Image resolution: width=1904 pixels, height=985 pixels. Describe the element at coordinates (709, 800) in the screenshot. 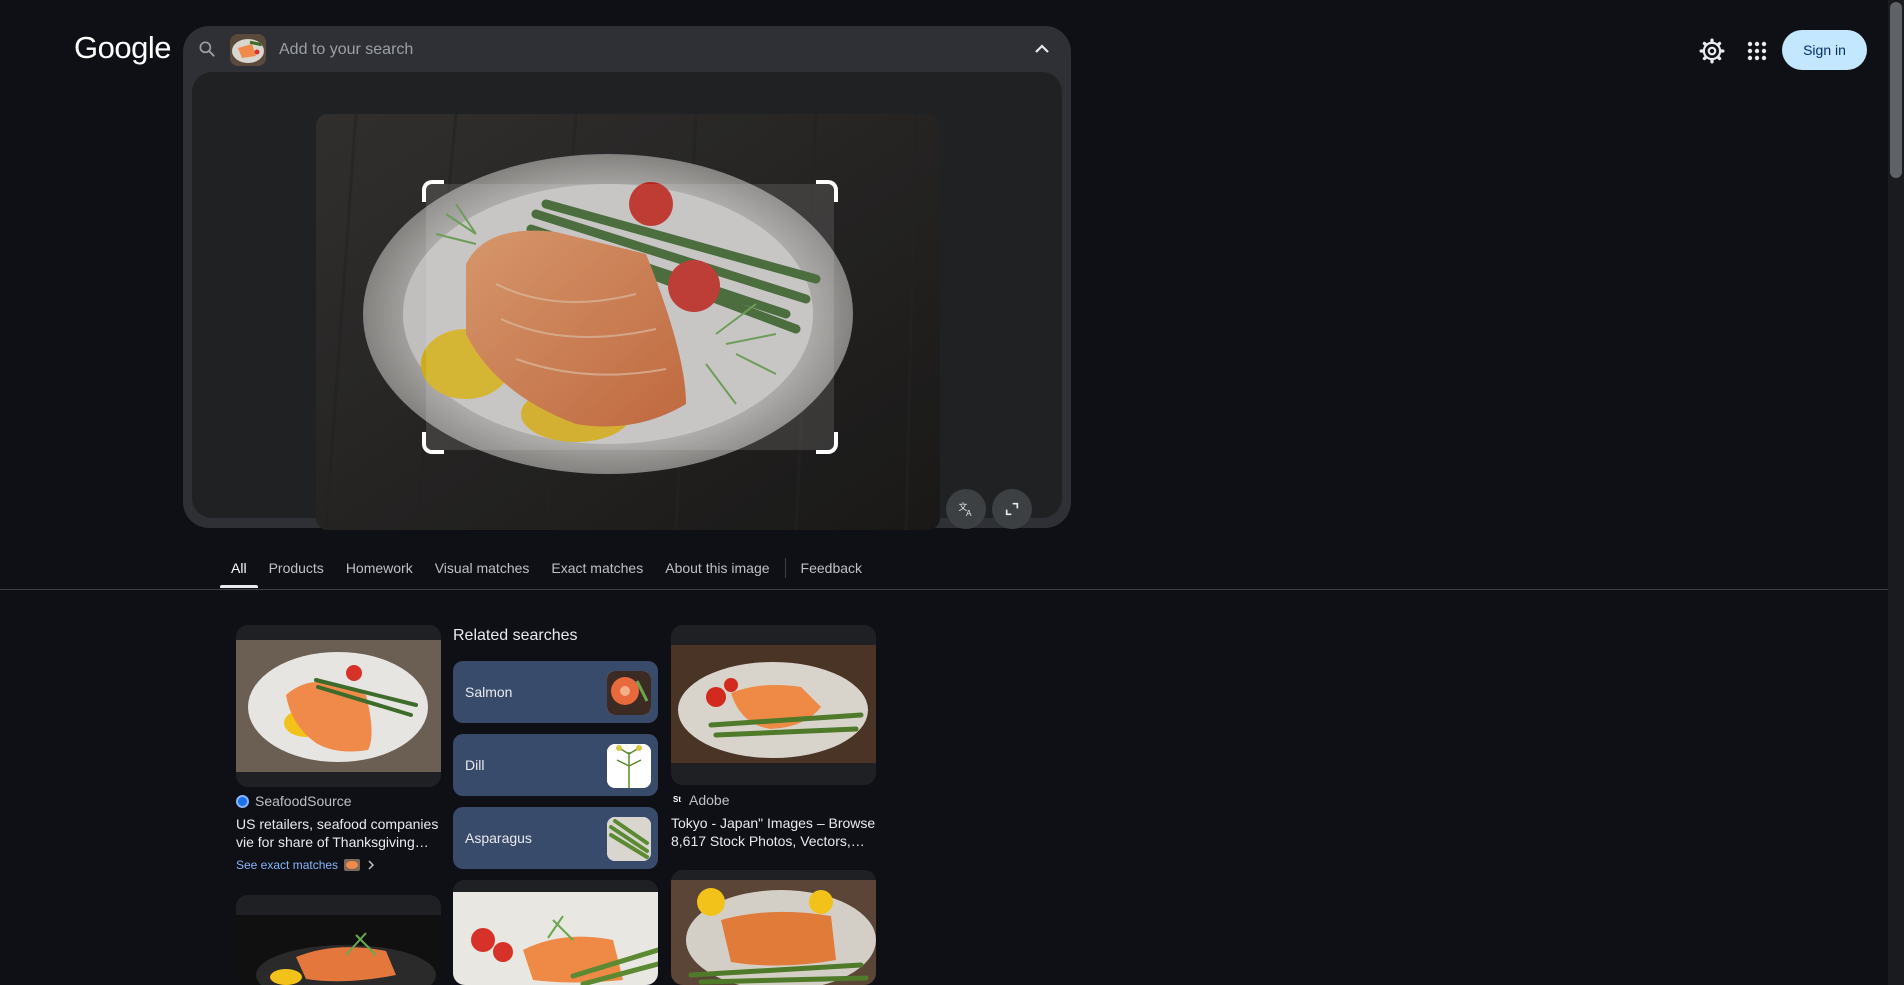

I see `source-name: Adobe` at that location.